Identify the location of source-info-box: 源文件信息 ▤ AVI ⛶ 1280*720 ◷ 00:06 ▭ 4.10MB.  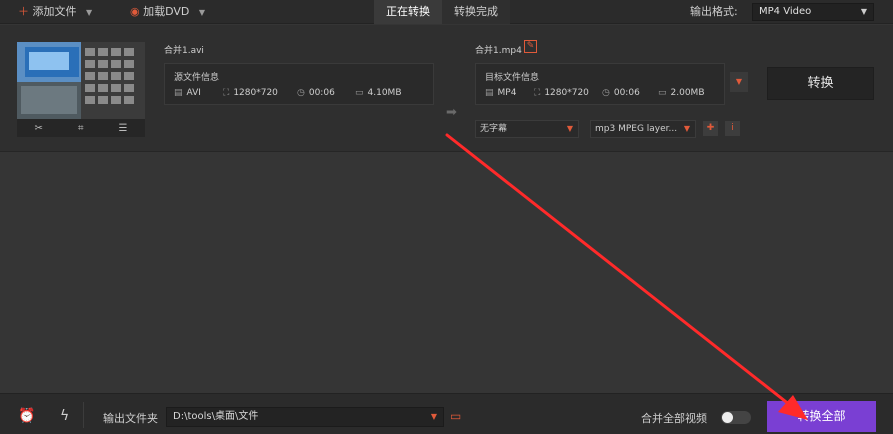
(299, 84).